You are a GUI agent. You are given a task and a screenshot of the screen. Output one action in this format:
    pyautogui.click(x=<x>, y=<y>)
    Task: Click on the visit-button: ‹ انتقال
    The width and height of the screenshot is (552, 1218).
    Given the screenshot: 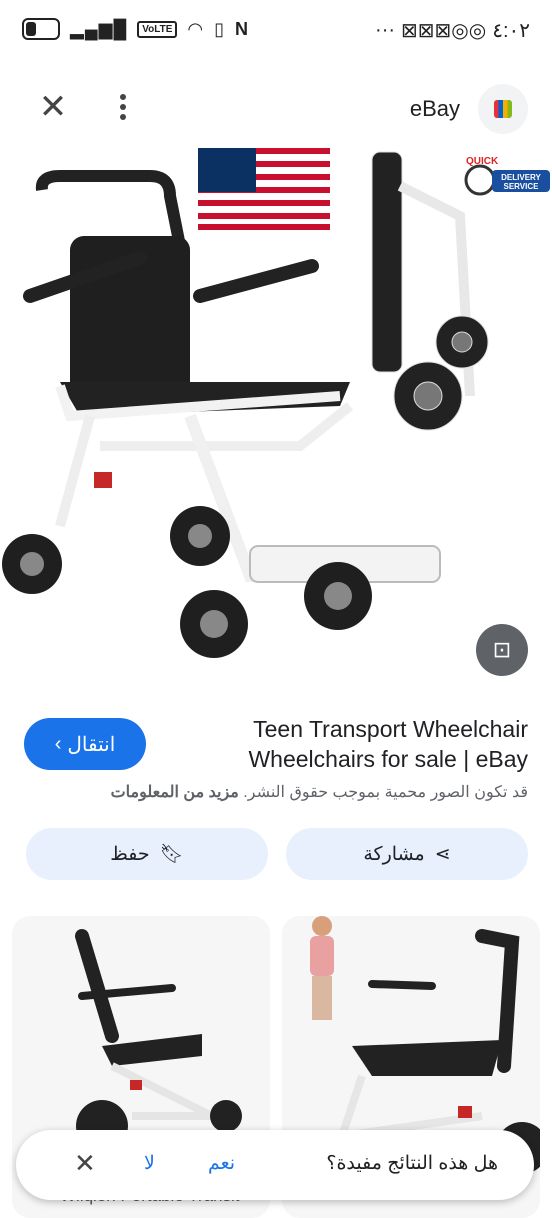 What is the action you would take?
    pyautogui.click(x=85, y=744)
    